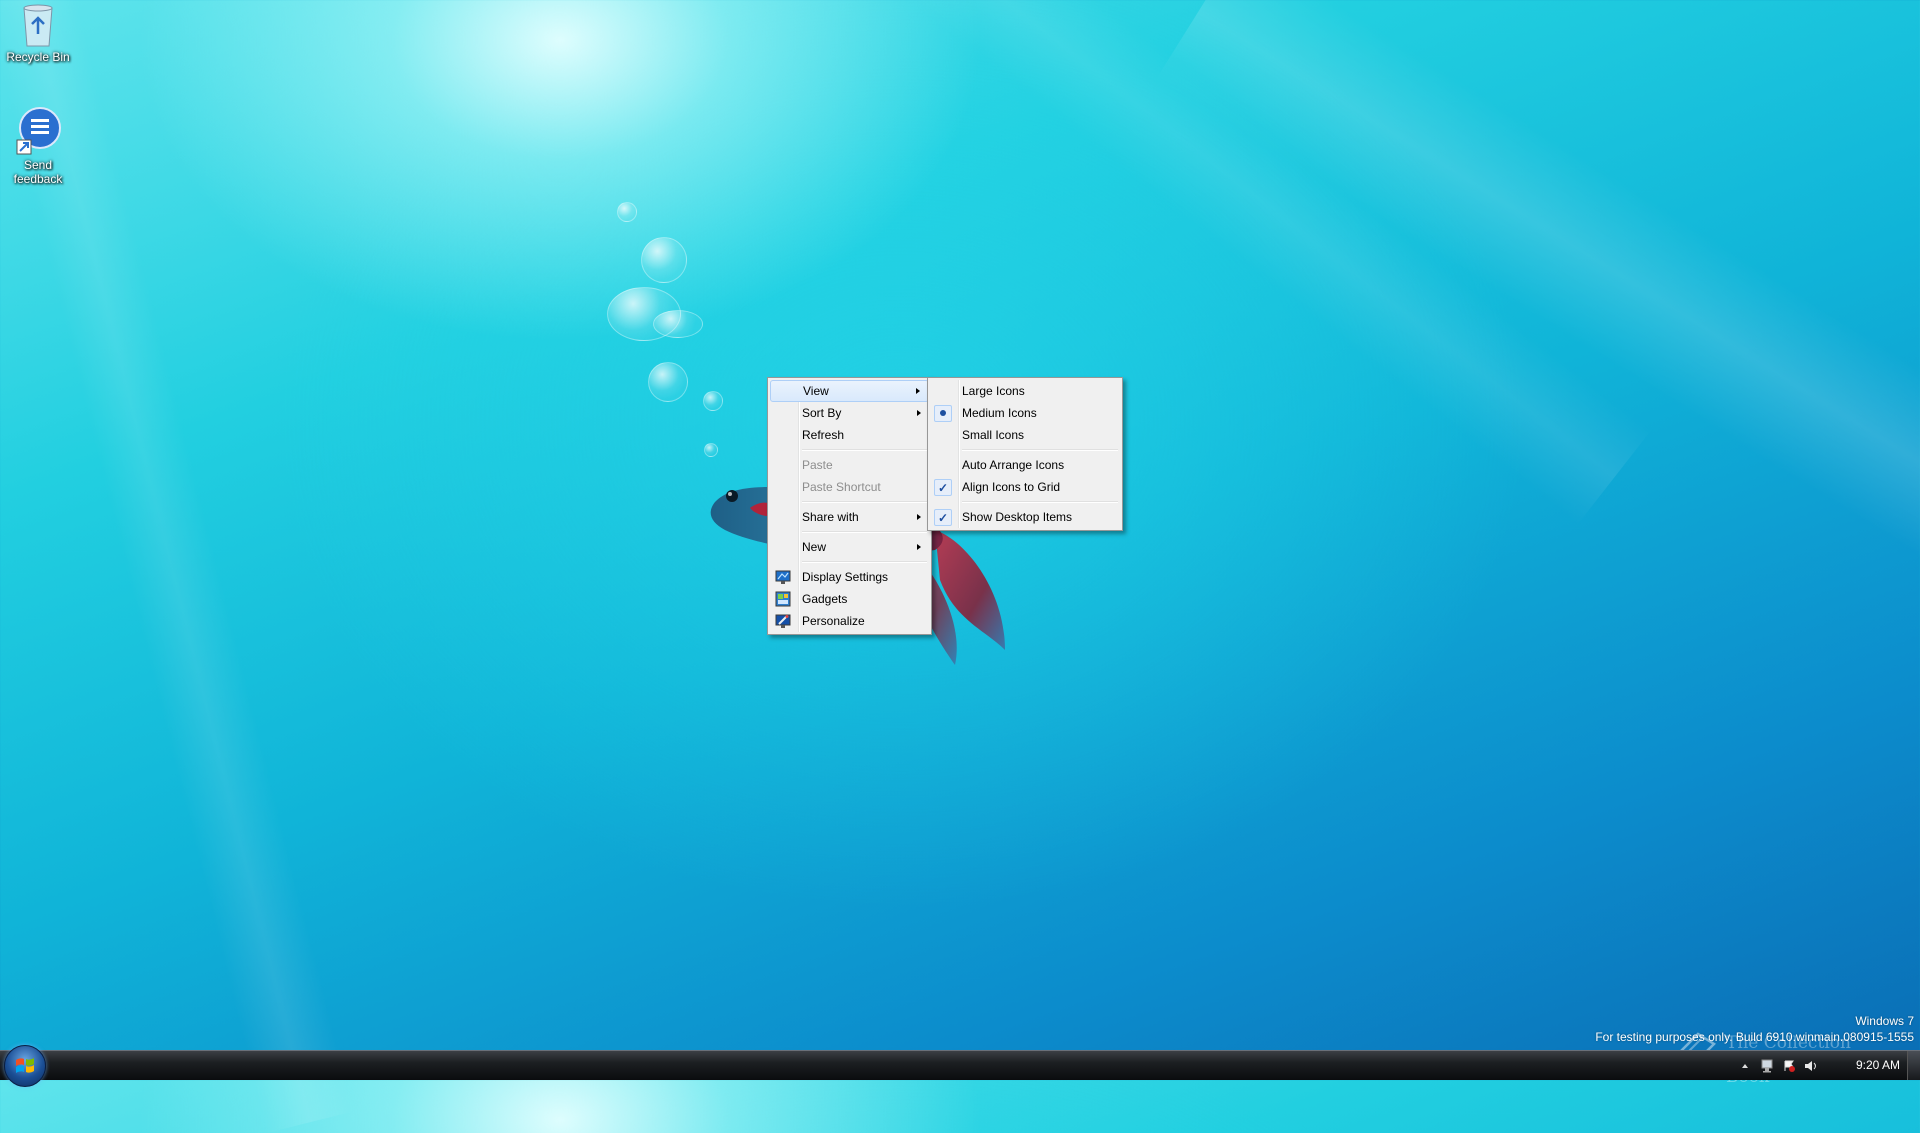 This screenshot has height=1133, width=1920. What do you see at coordinates (1878, 1065) in the screenshot?
I see `taskbar-clock: 9:20 AM` at bounding box center [1878, 1065].